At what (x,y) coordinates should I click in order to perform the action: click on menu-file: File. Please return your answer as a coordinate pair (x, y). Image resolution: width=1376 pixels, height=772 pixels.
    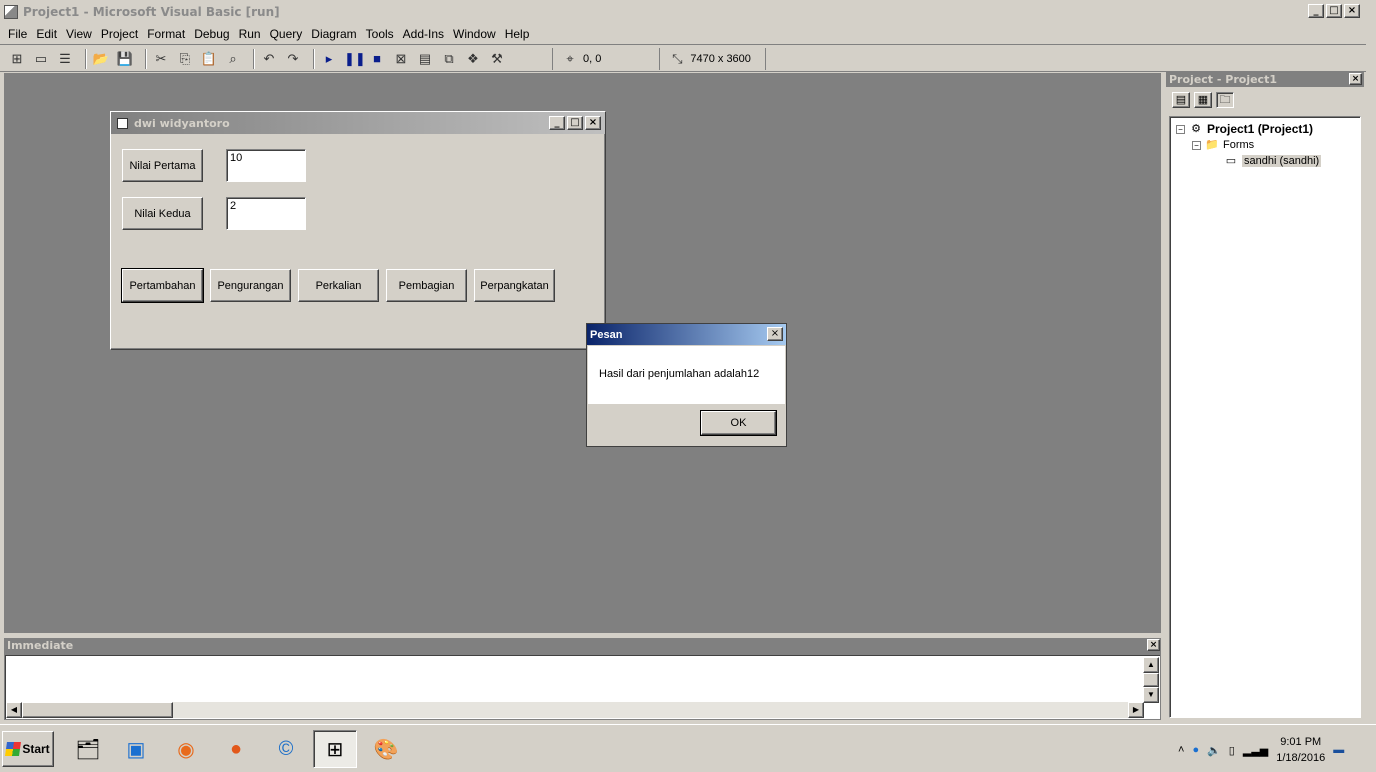
    Looking at the image, I should click on (17, 34).